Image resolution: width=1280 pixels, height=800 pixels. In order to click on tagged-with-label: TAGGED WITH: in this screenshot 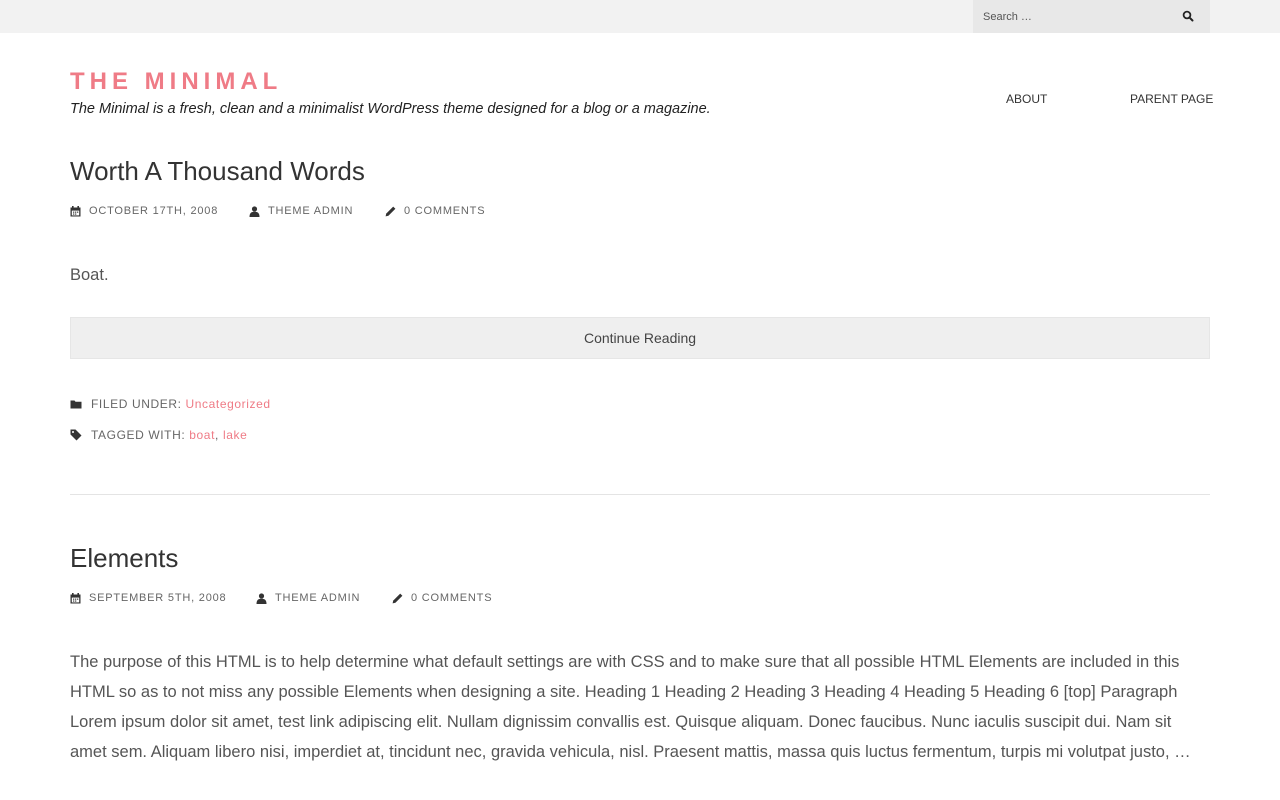, I will do `click(138, 435)`.